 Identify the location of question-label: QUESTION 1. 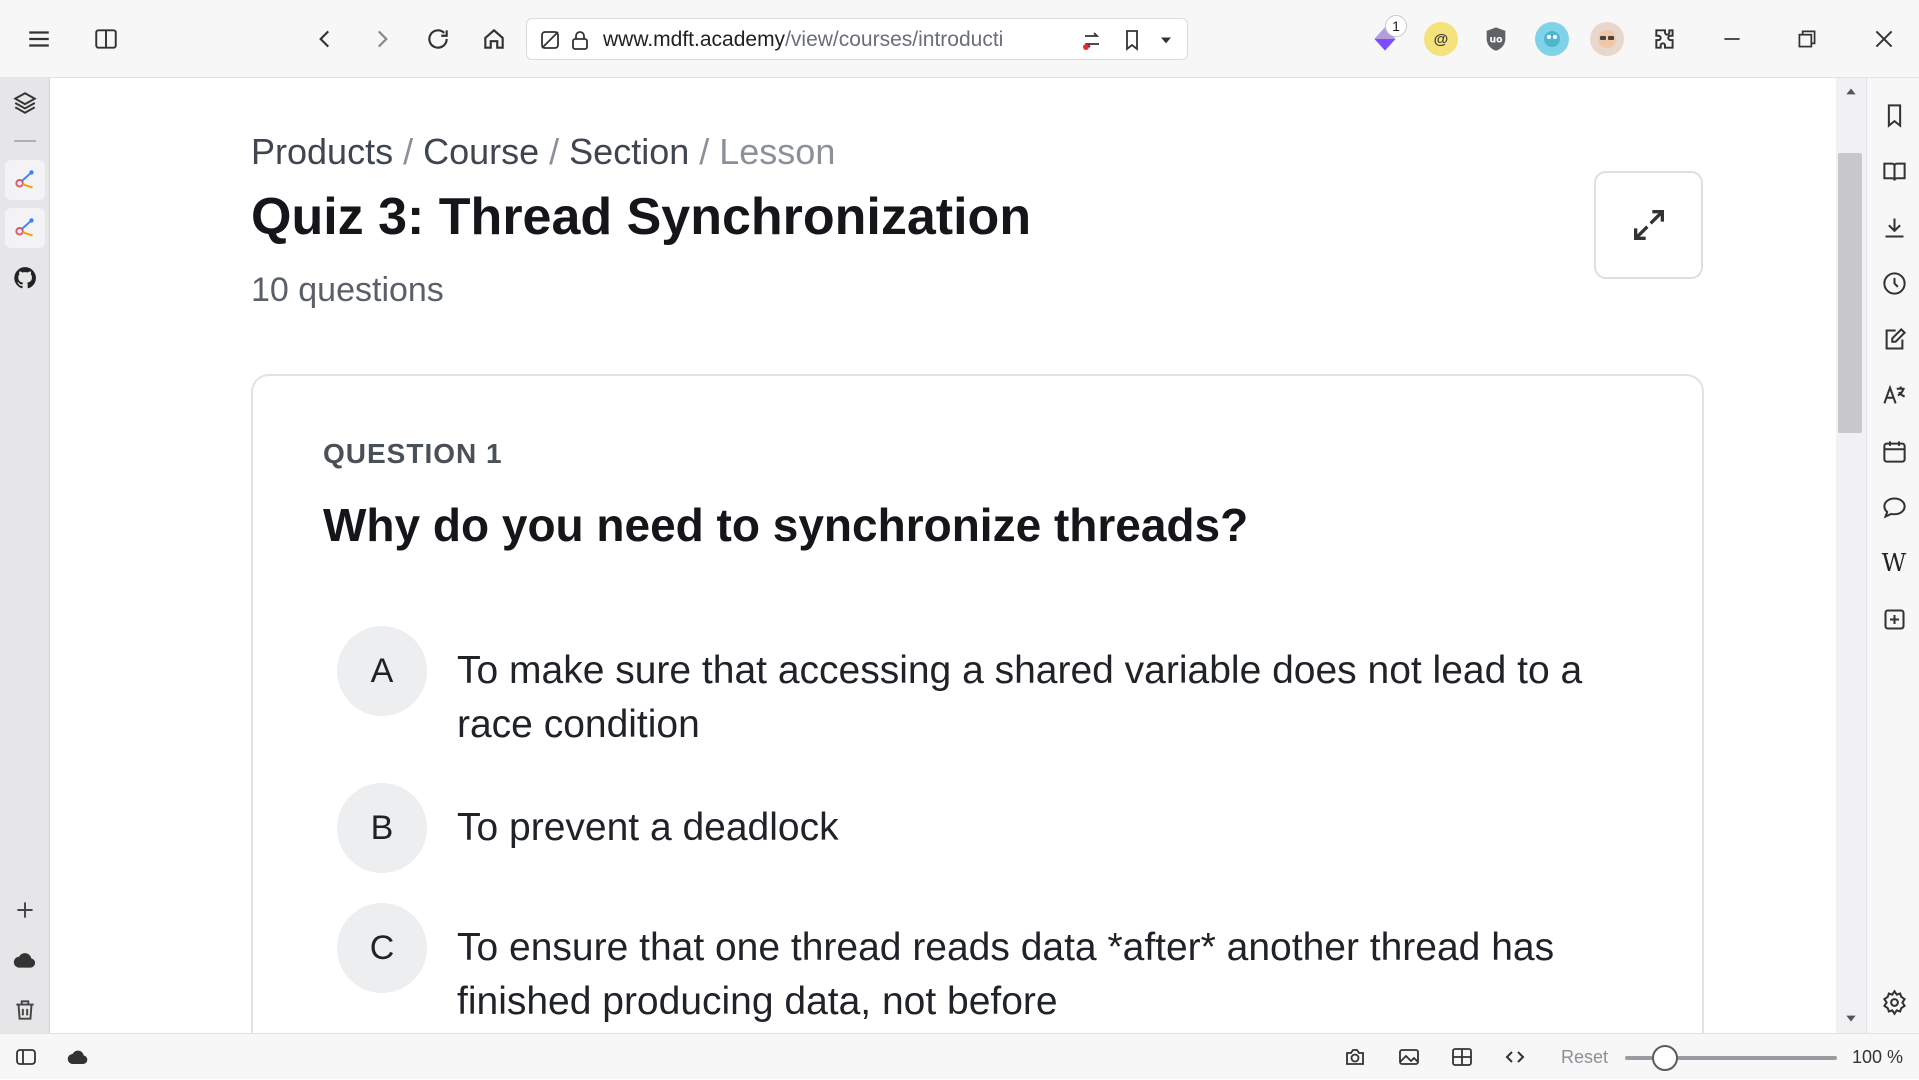
(413, 453).